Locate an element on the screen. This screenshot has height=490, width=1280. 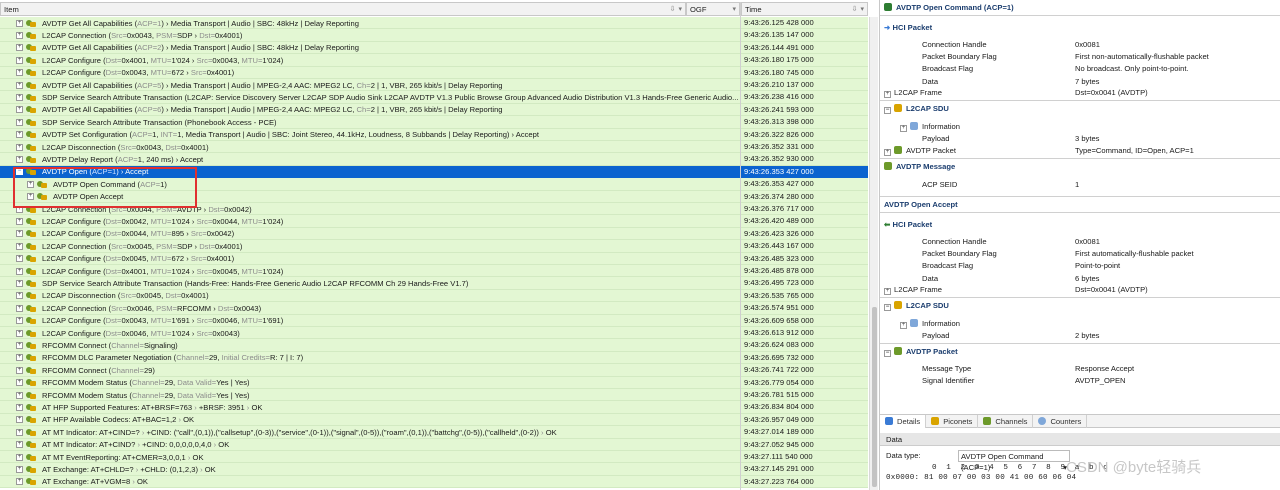
column-header-item: Item ⇩ ▾ is located at coordinates (343, 9).